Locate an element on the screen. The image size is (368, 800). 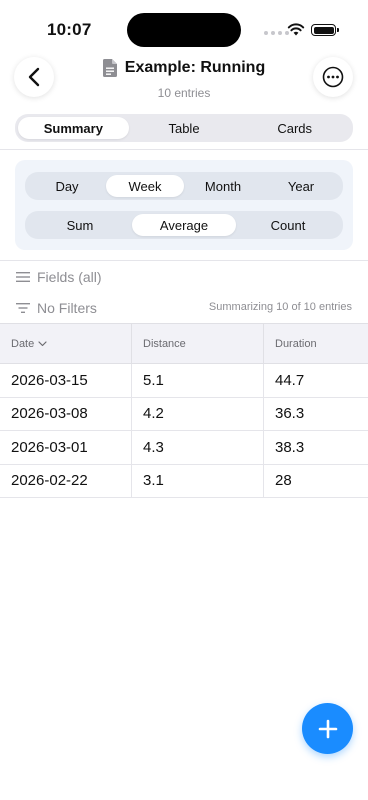
fields-label: Fields (all) is located at coordinates (69, 277).